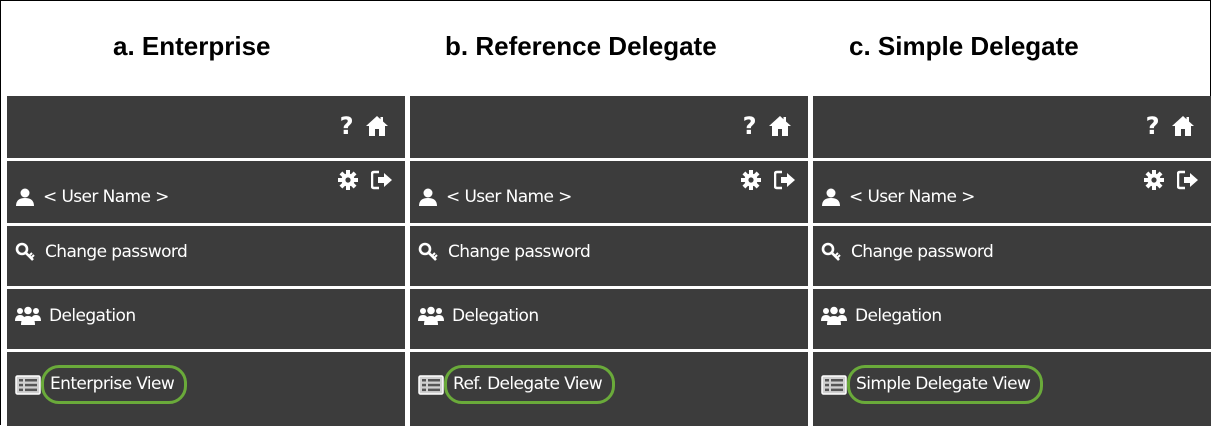 The width and height of the screenshot is (1211, 426). Describe the element at coordinates (530, 384) in the screenshot. I see `ref-delegate-view-menu-item: Ref. Delegate View` at that location.